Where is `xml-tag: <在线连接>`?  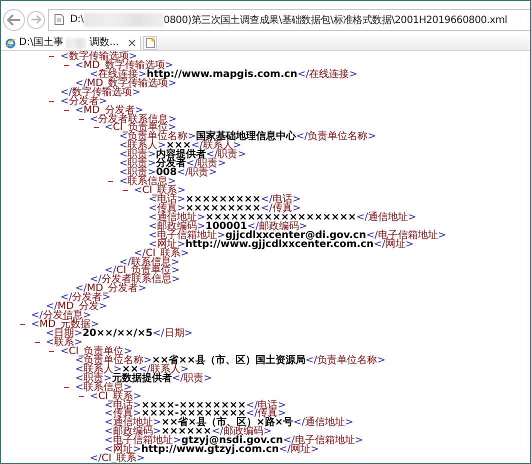
xml-tag: <在线连接> is located at coordinates (118, 74).